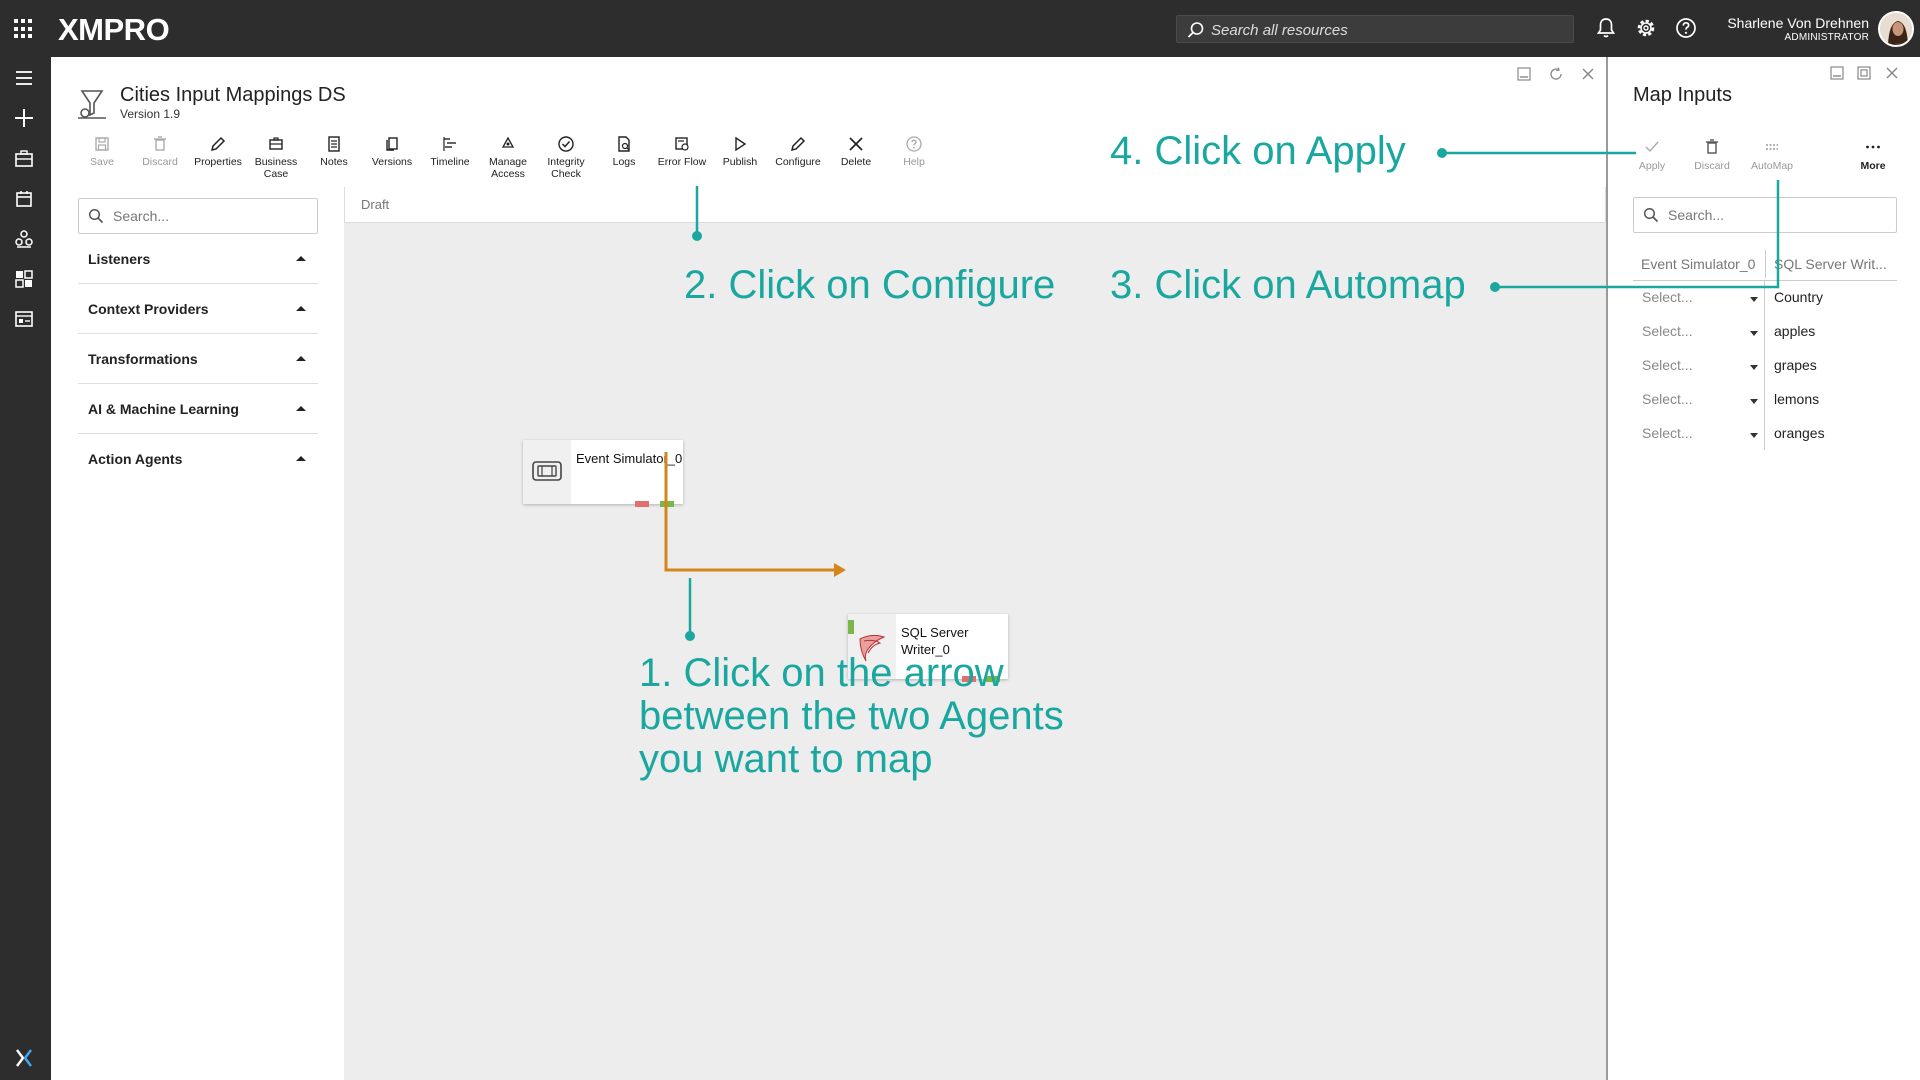  Describe the element at coordinates (508, 174) in the screenshot. I see `manage-access-label-2: Access` at that location.